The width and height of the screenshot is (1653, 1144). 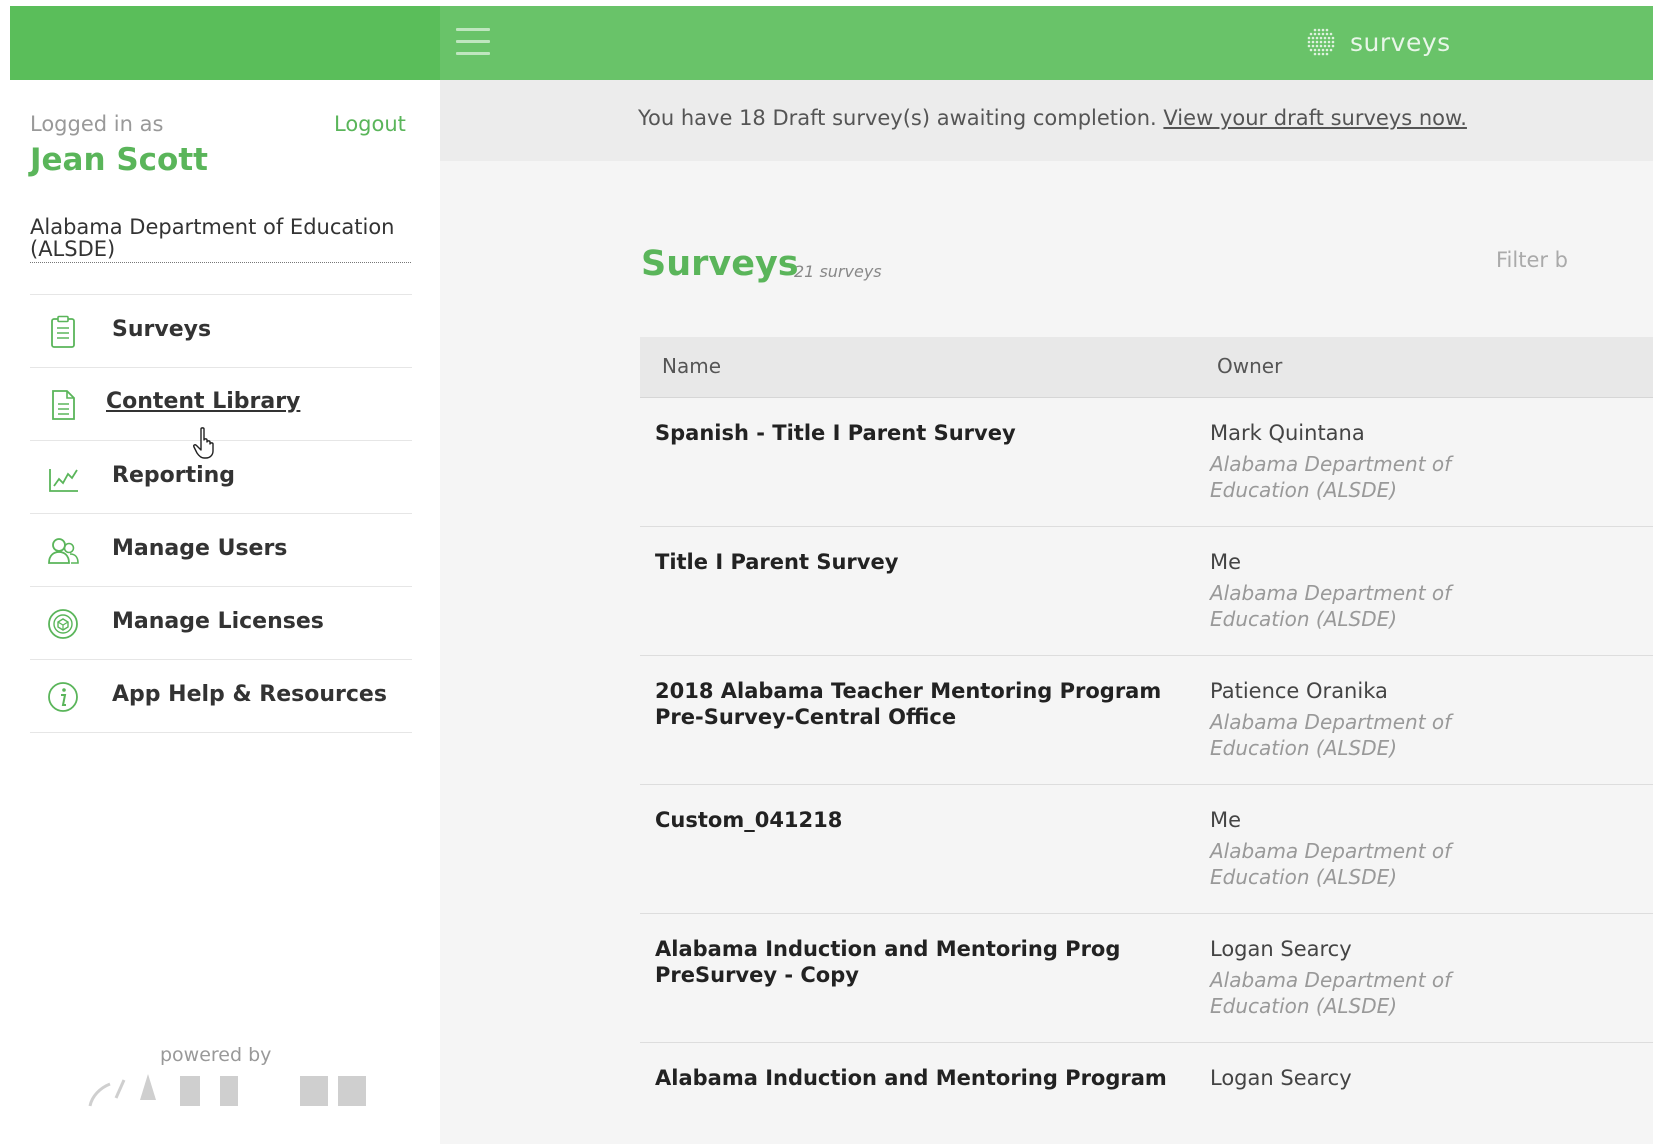 What do you see at coordinates (63, 480) in the screenshot?
I see `chart-icon` at bounding box center [63, 480].